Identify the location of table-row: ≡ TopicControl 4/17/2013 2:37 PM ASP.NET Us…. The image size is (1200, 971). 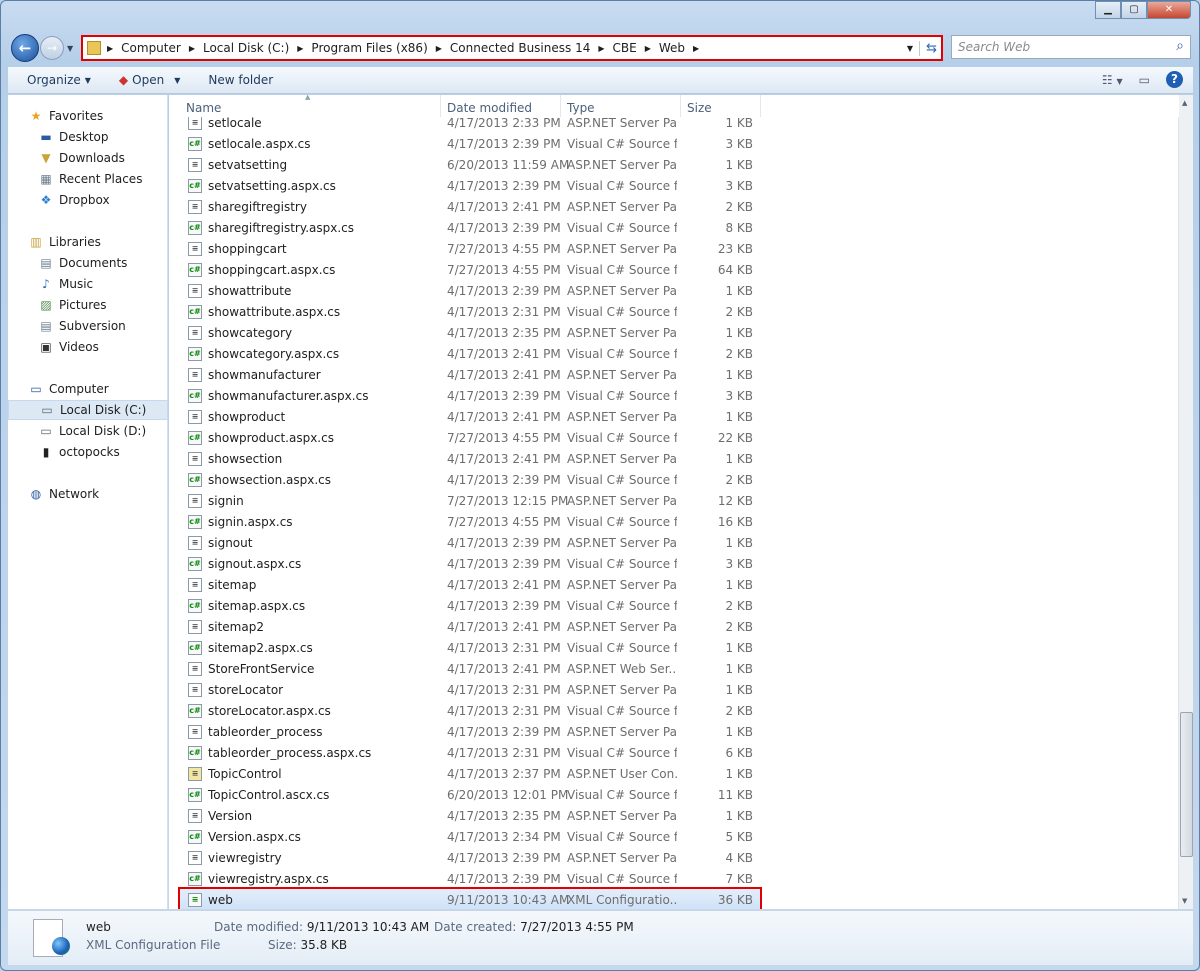
(674, 773).